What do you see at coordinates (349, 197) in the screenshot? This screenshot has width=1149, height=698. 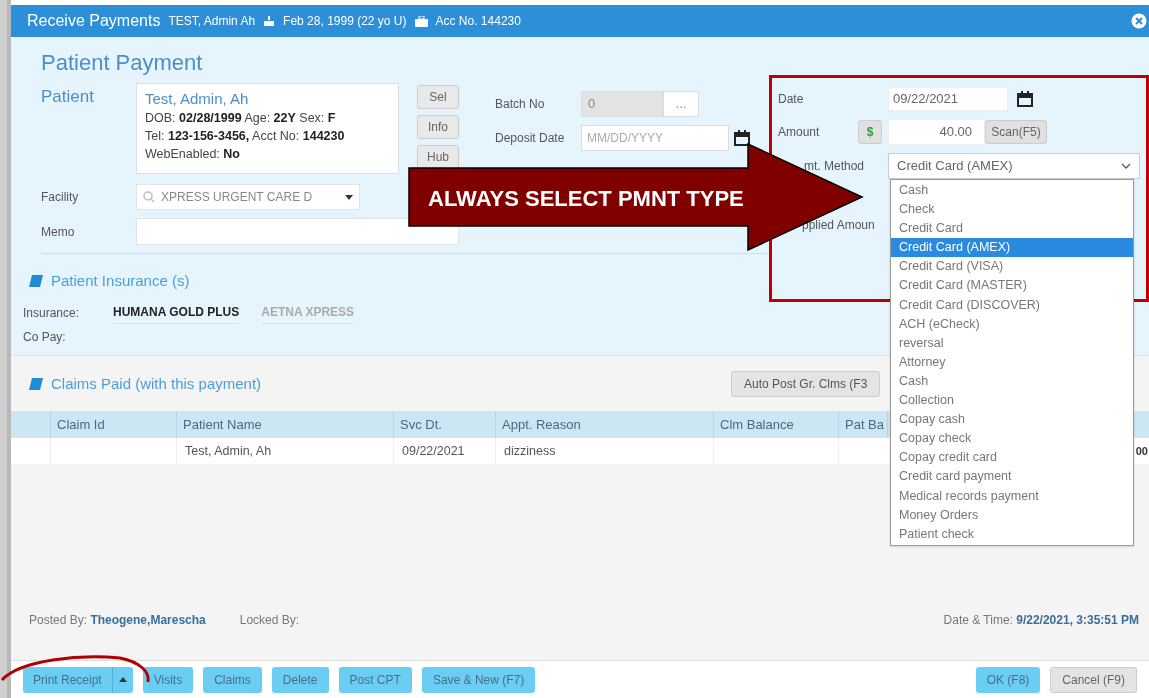 I see `dropdown-caret-icon` at bounding box center [349, 197].